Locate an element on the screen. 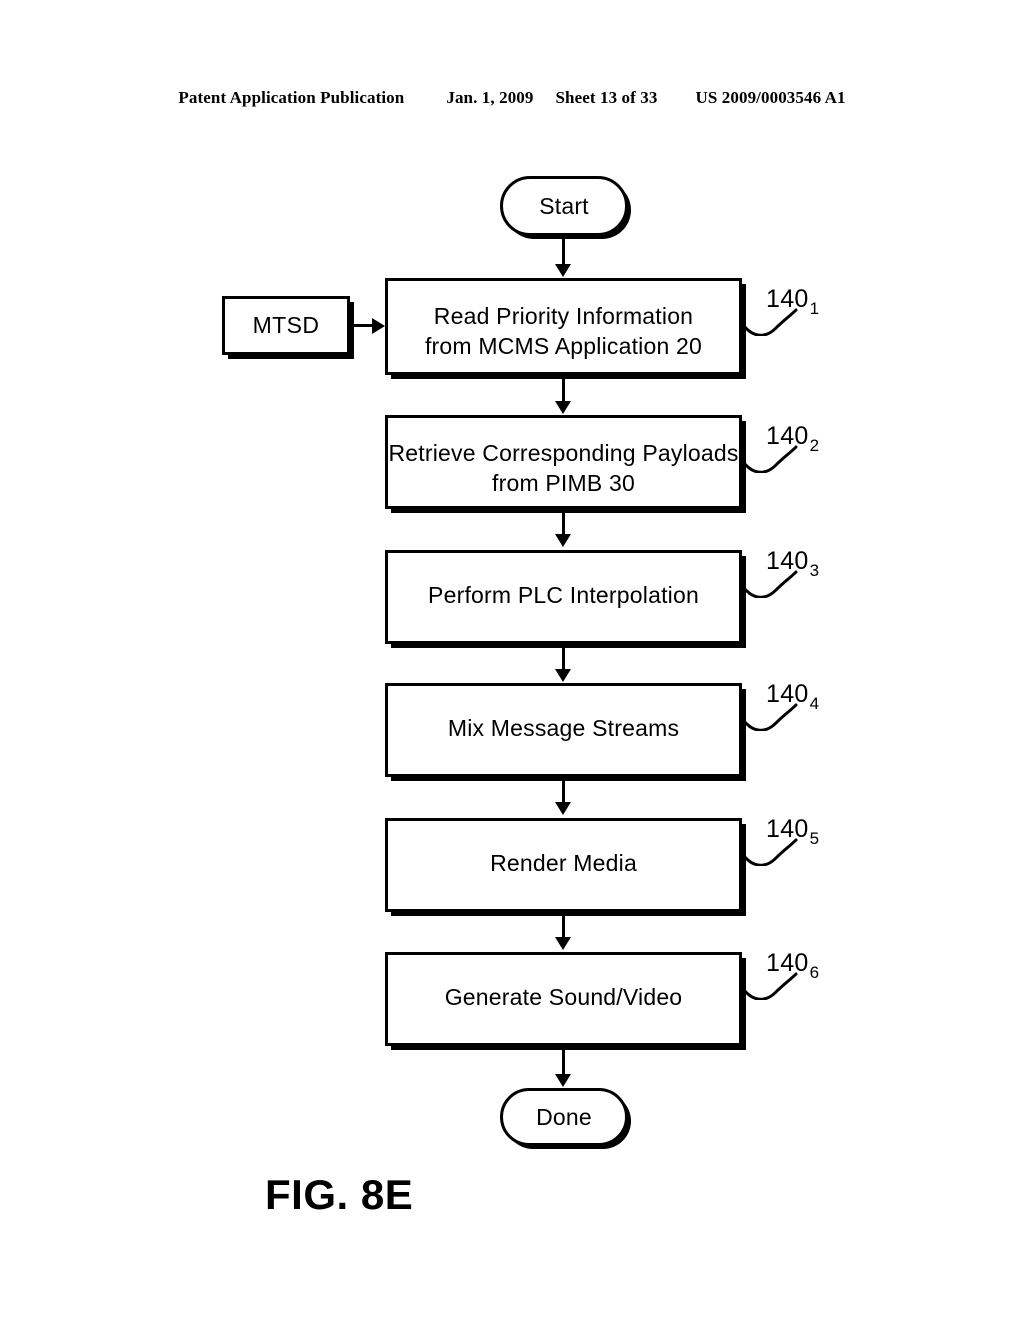 Image resolution: width=1024 pixels, height=1320 pixels. done-node-label: Done is located at coordinates (564, 1116).